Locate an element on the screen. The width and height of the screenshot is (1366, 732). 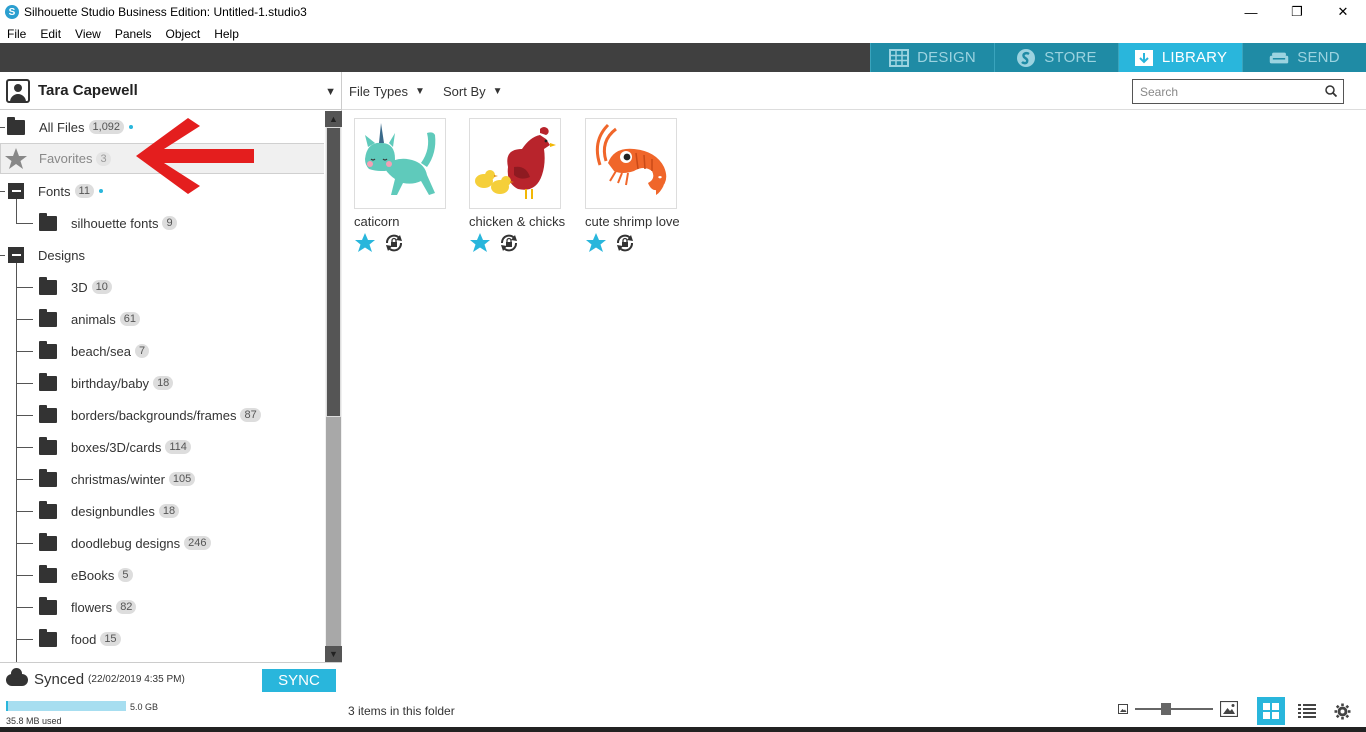
settings-button is located at coordinates (1342, 711).